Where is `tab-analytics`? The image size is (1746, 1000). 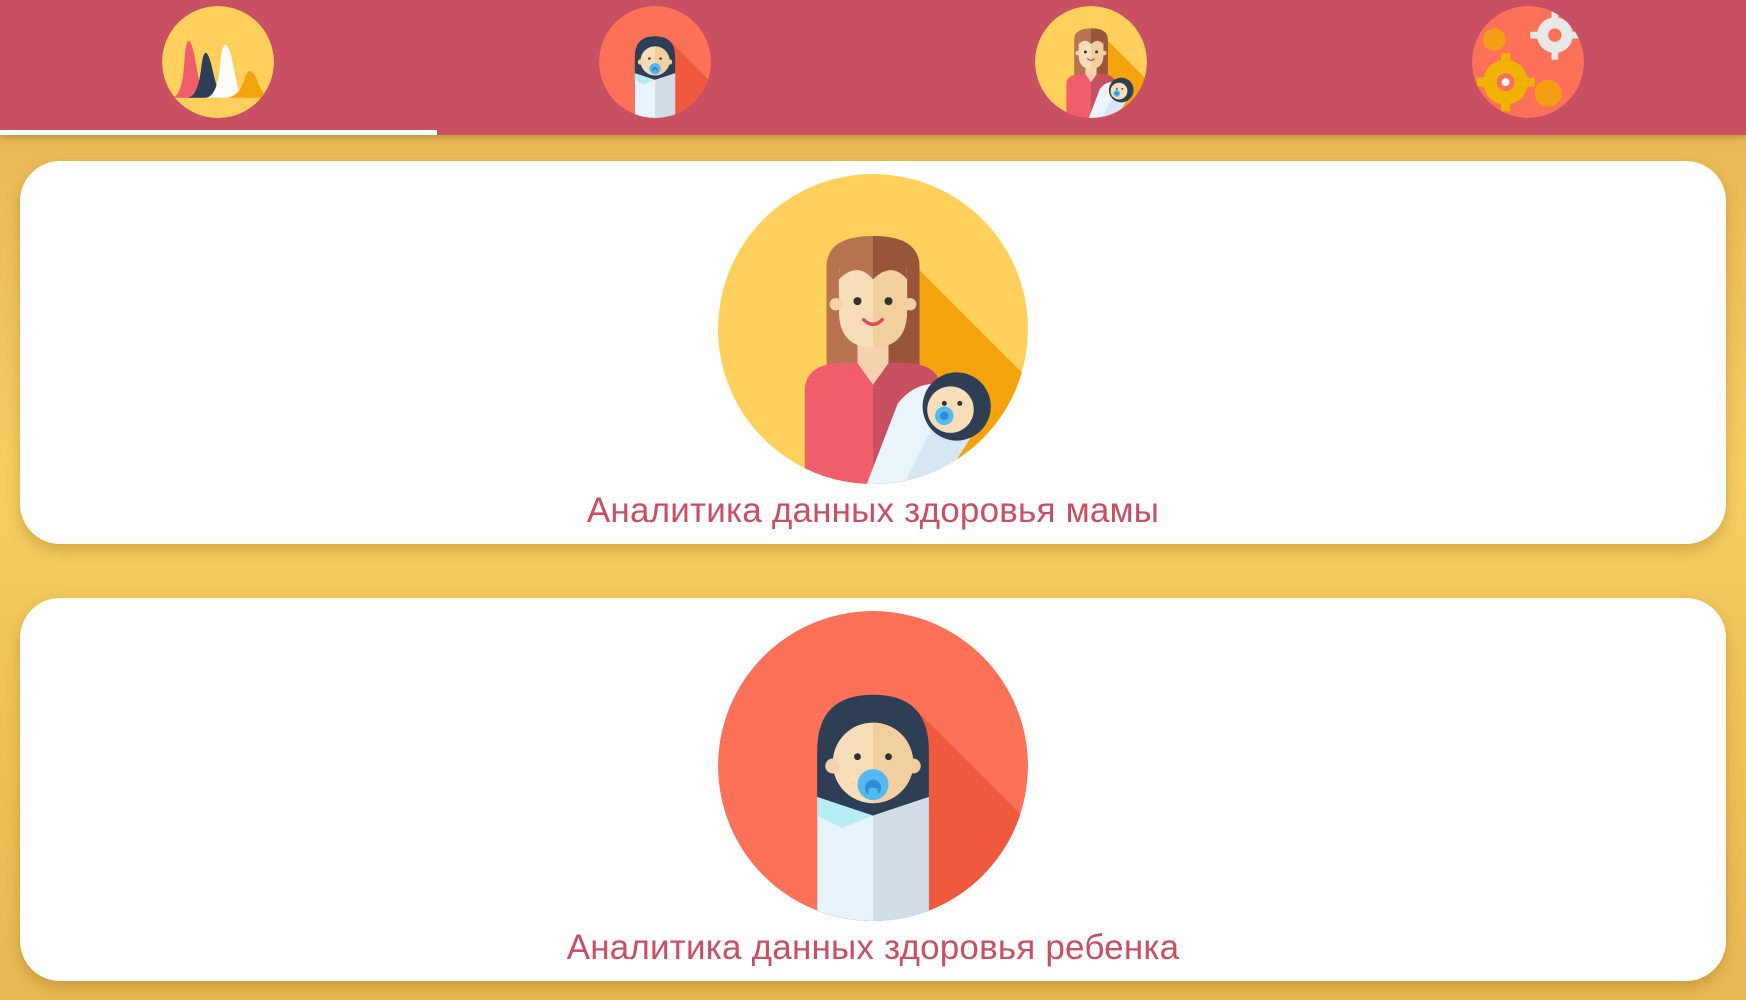 tab-analytics is located at coordinates (218, 67).